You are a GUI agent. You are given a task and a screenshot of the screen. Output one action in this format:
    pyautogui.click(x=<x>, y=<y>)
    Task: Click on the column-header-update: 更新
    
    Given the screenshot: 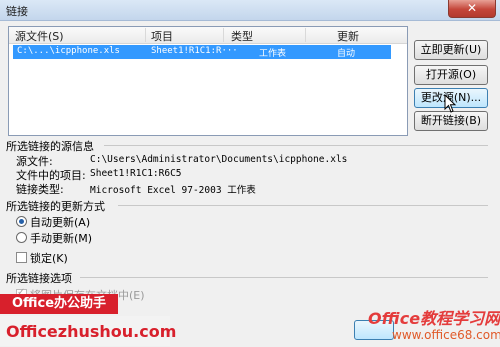 What is the action you would take?
    pyautogui.click(x=348, y=36)
    